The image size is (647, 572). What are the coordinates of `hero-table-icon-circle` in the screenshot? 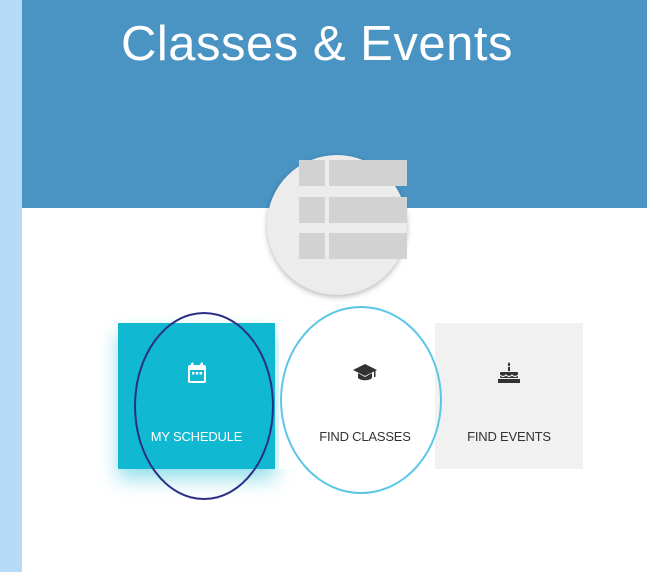 It's located at (337, 225).